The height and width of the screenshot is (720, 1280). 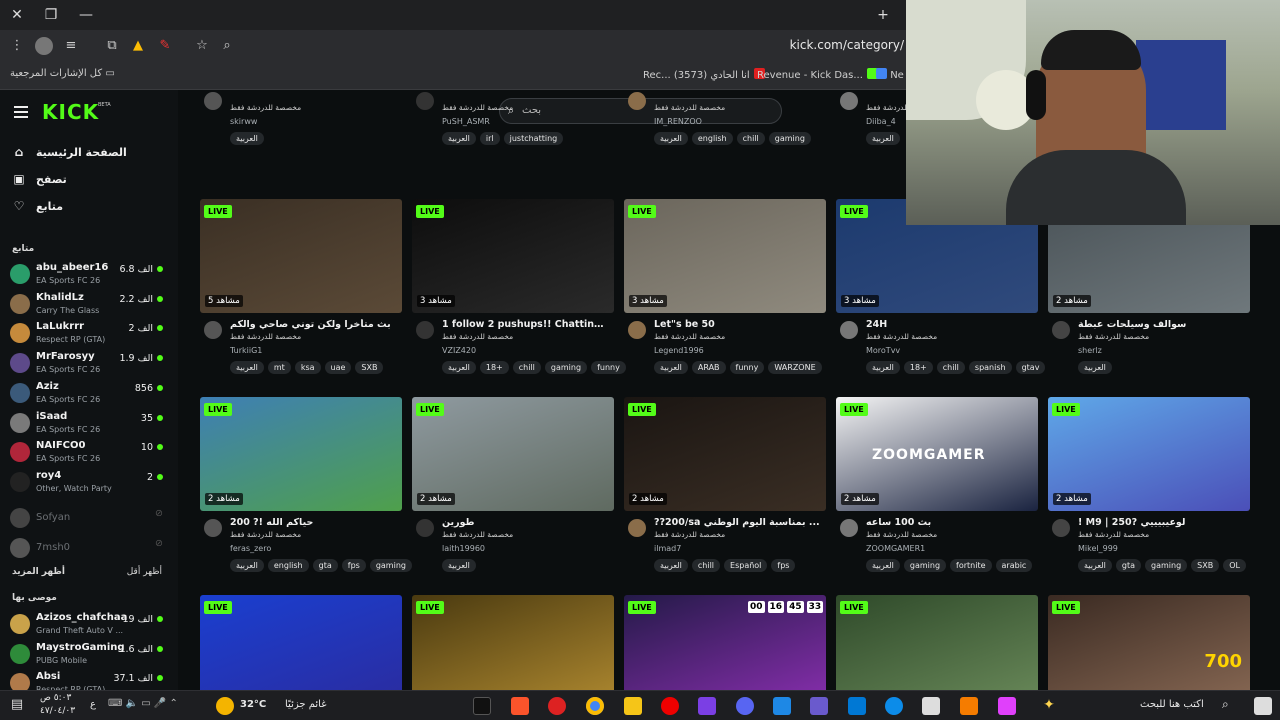 I want to click on tag: ARAB, so click(x=708, y=367).